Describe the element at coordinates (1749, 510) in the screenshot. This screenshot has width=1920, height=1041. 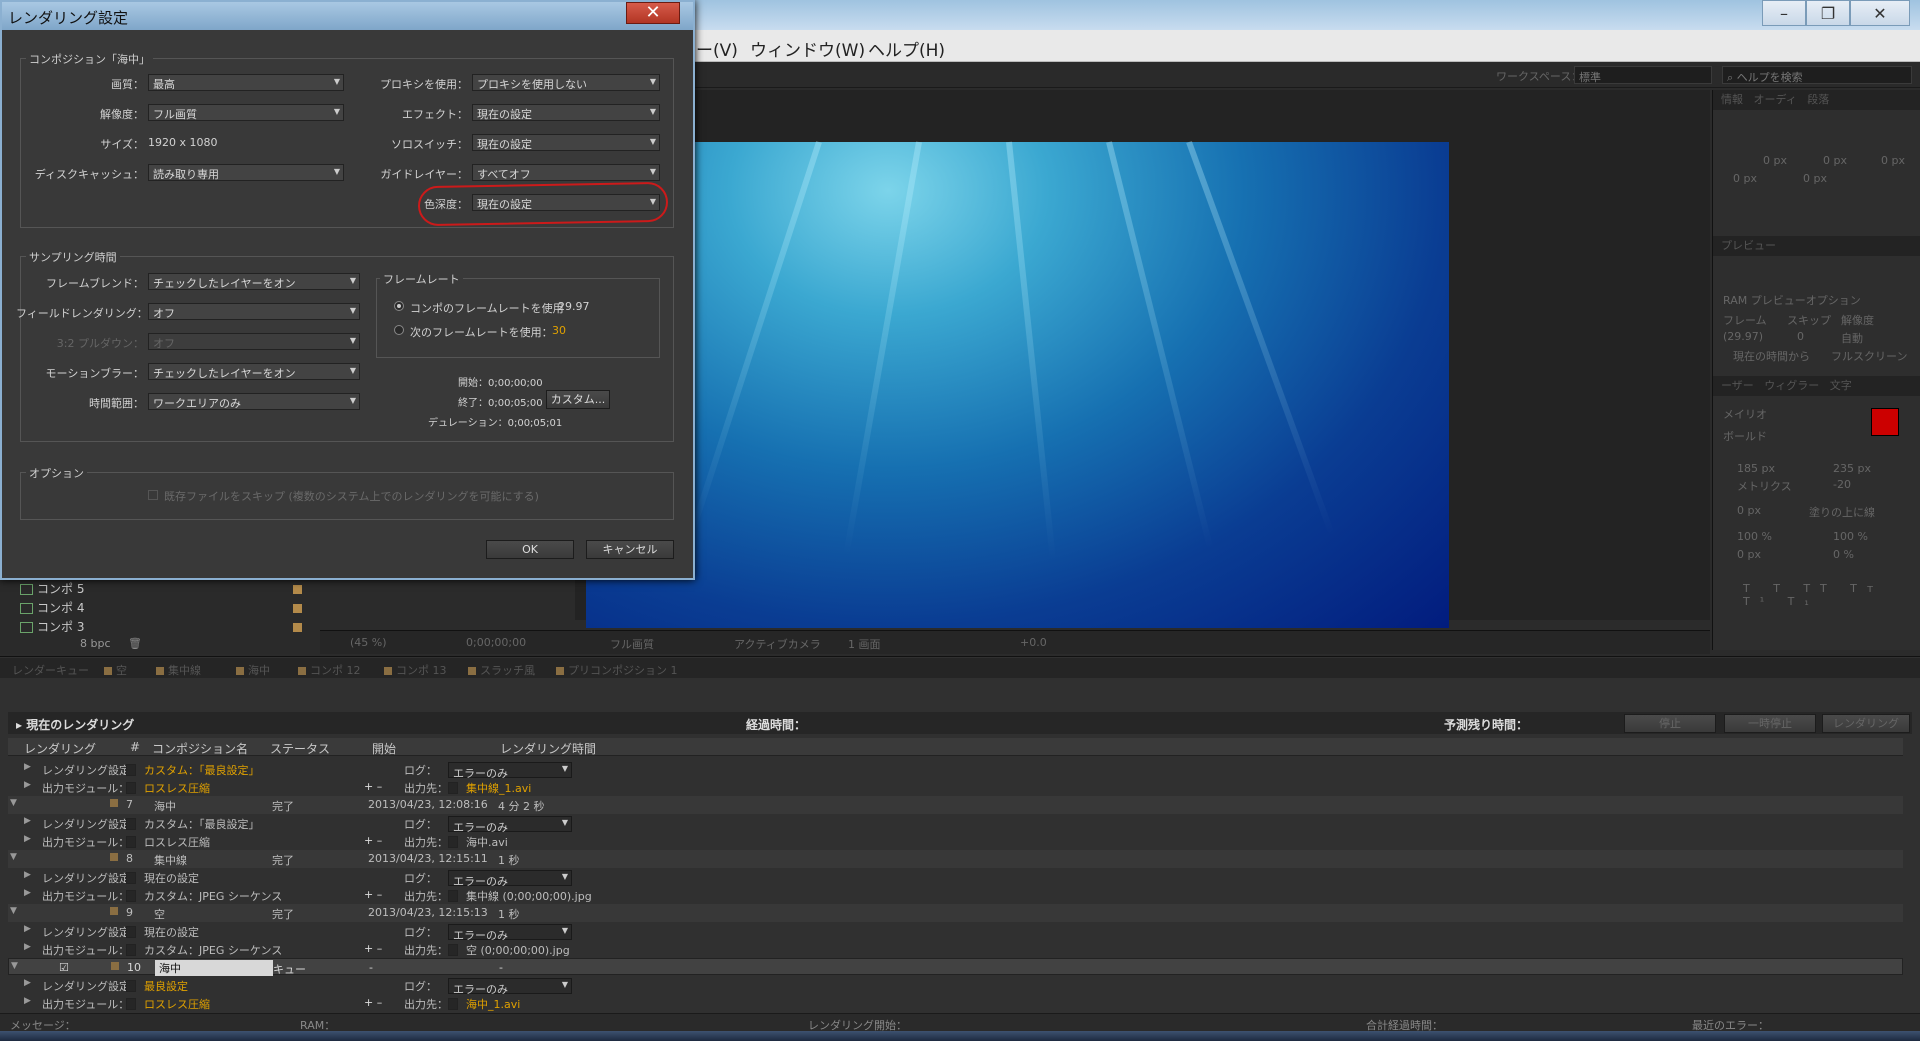
I see `stroke-width: 0 px` at that location.